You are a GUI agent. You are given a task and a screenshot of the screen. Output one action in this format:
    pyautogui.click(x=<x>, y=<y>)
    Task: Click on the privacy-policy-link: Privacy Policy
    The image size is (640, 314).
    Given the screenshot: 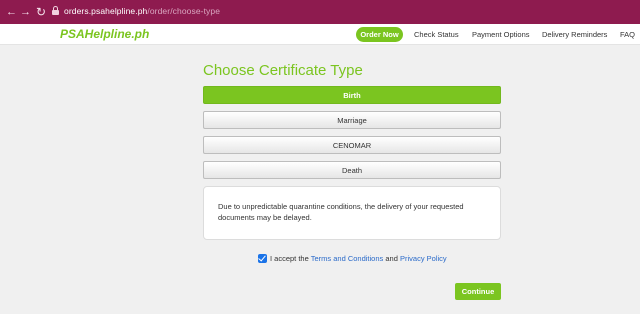 What is the action you would take?
    pyautogui.click(x=423, y=258)
    